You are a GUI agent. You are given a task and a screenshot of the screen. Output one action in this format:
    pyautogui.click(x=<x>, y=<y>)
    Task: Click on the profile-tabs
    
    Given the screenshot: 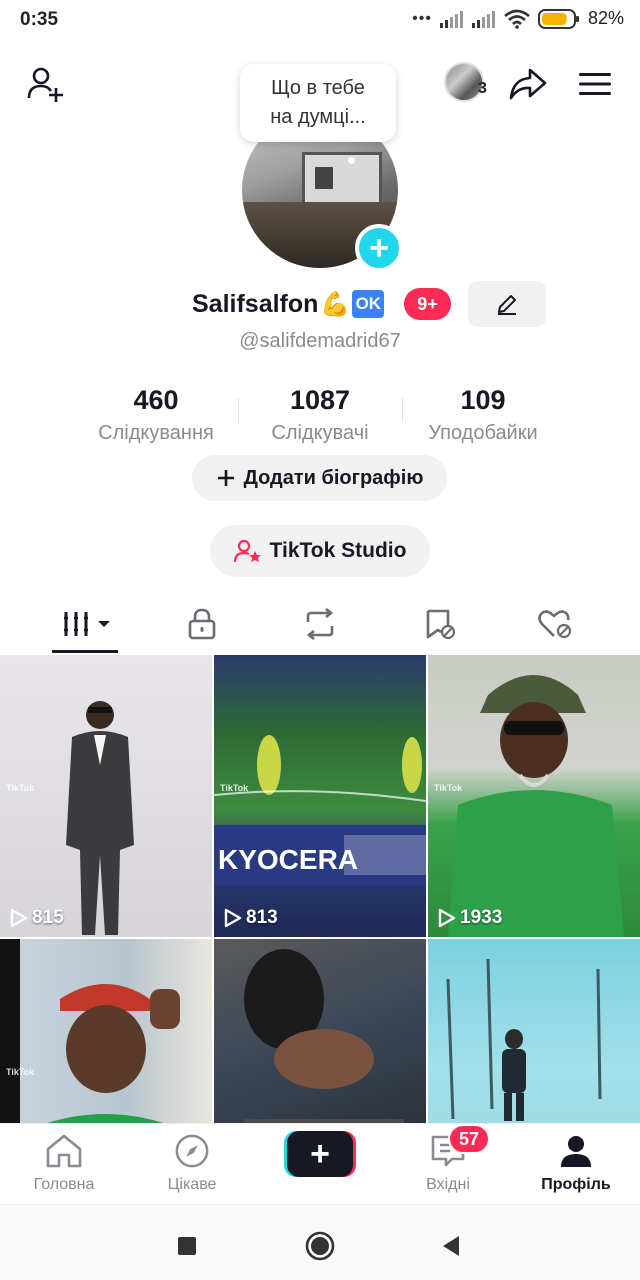 What is the action you would take?
    pyautogui.click(x=320, y=626)
    